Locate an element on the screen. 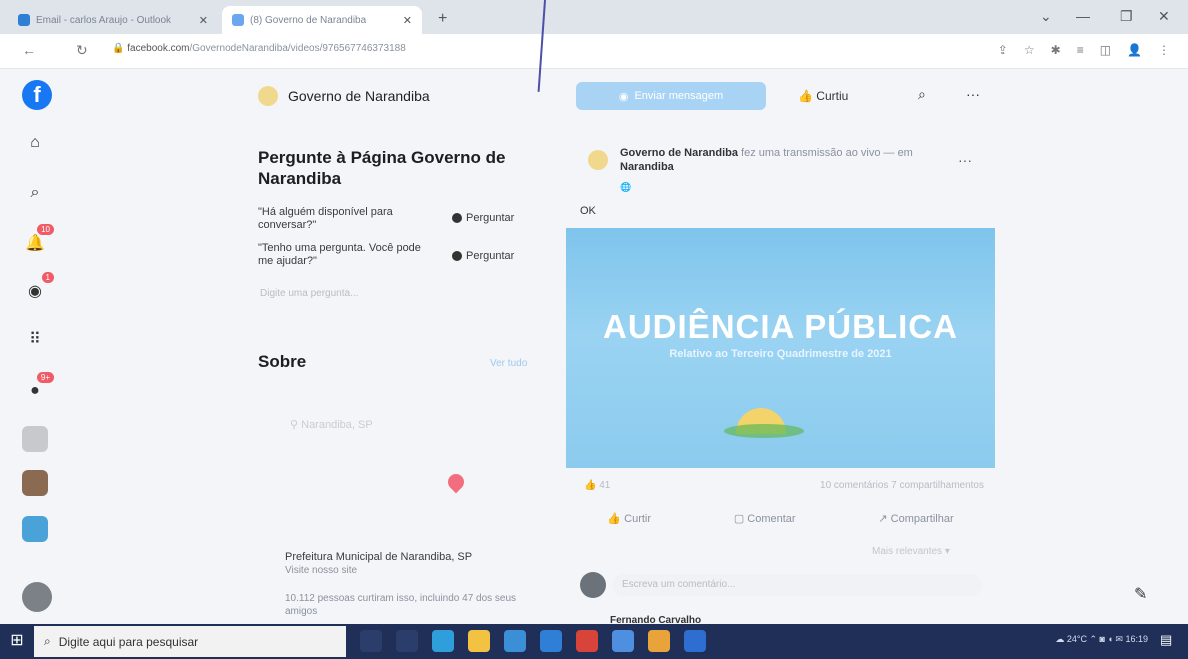 This screenshot has width=1188, height=659. page-avatar is located at coordinates (268, 96).